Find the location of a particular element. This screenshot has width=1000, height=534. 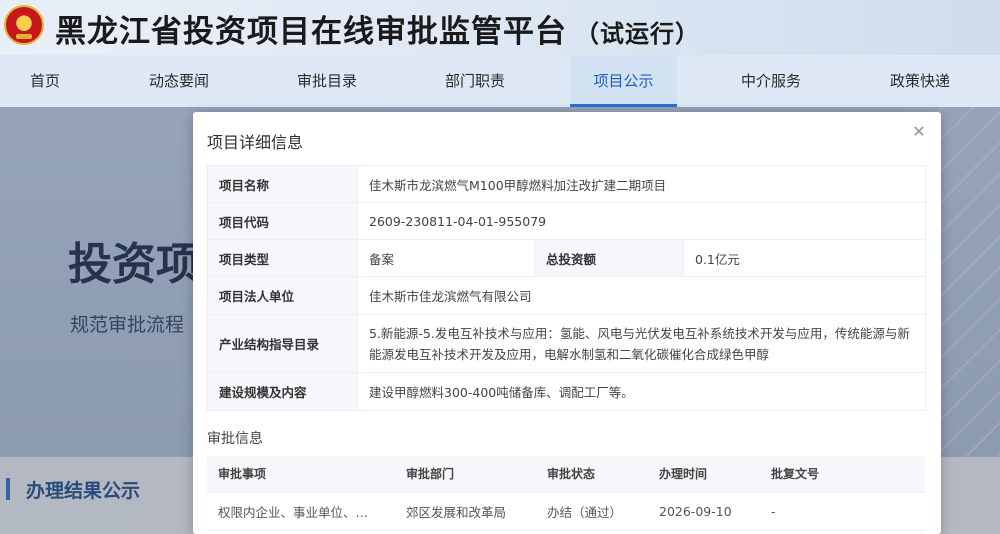

site-title: 黑龙江省投资项目在线审批监管平台 （试运行） is located at coordinates (377, 32).